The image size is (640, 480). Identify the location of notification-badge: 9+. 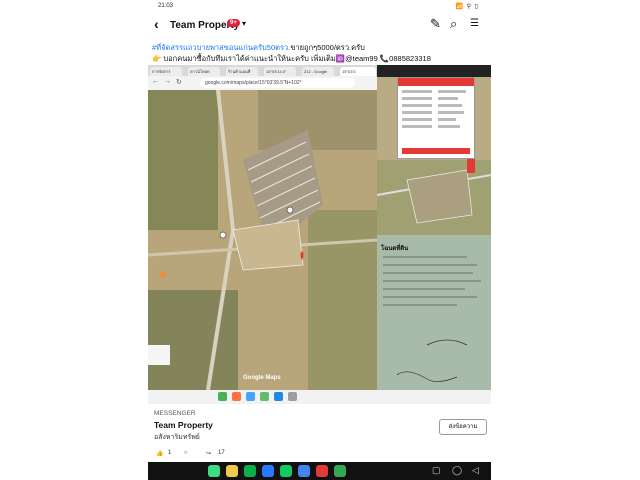
(233, 23).